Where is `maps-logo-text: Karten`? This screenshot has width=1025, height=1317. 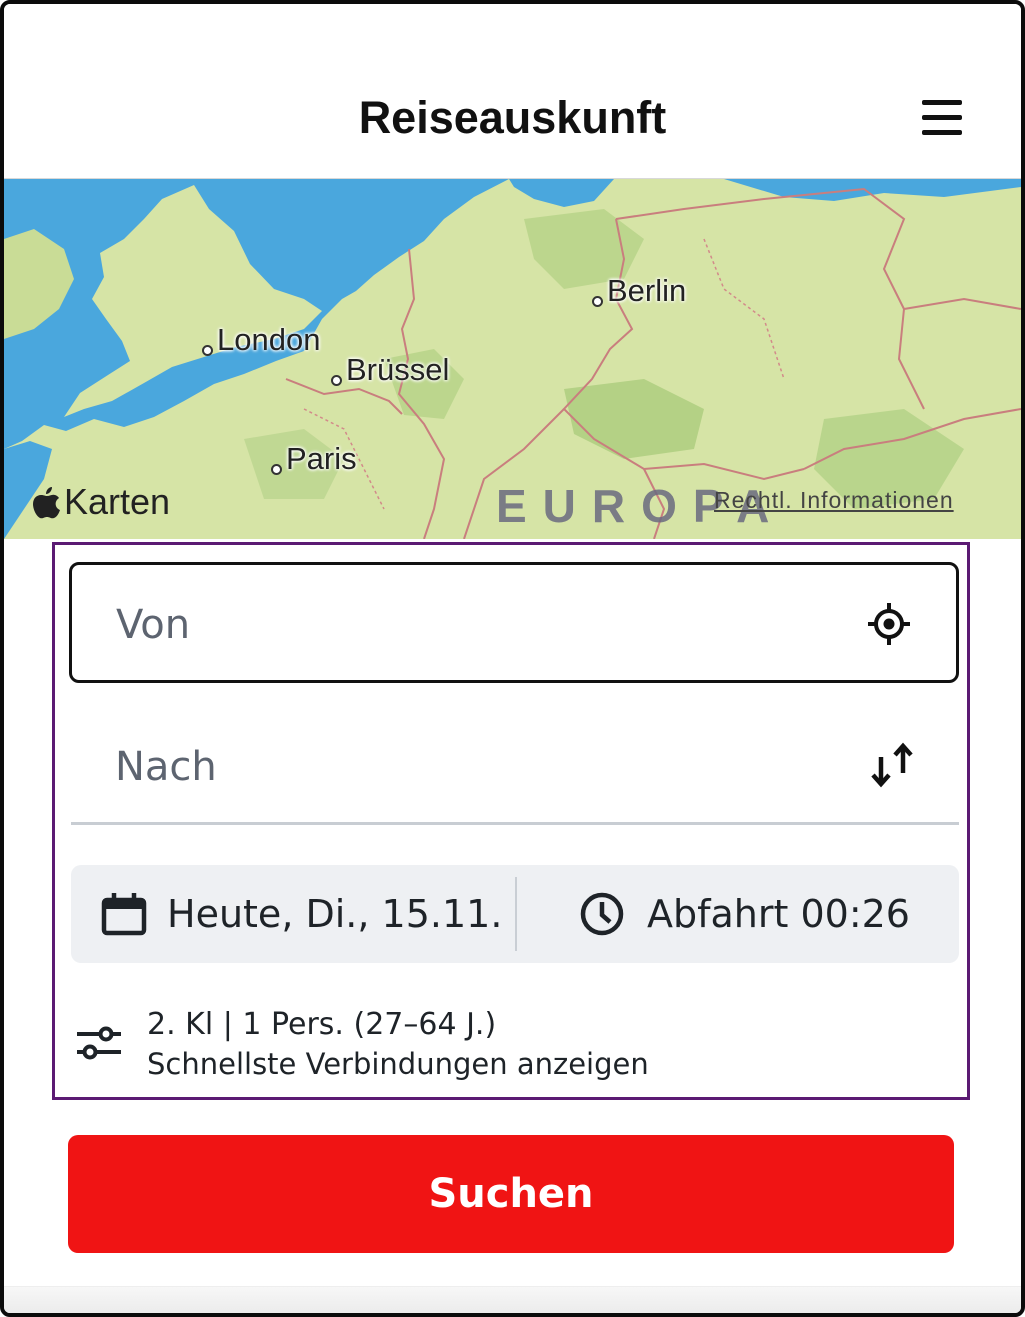
maps-logo-text: Karten is located at coordinates (117, 501).